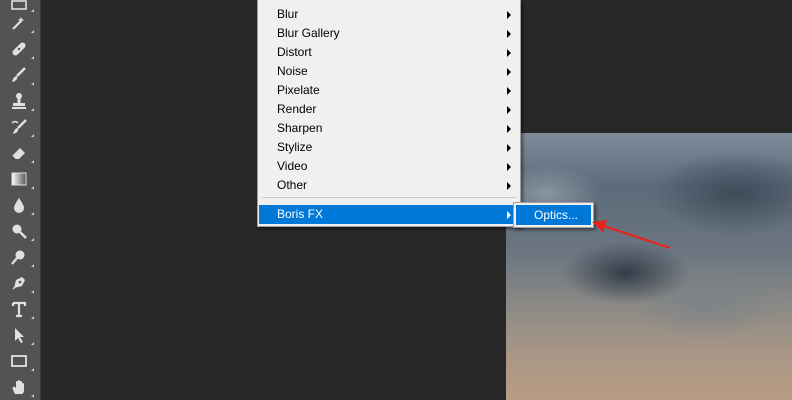 This screenshot has height=400, width=792. Describe the element at coordinates (389, 214) in the screenshot. I see `menu-item-boris-fx: Boris FX` at that location.